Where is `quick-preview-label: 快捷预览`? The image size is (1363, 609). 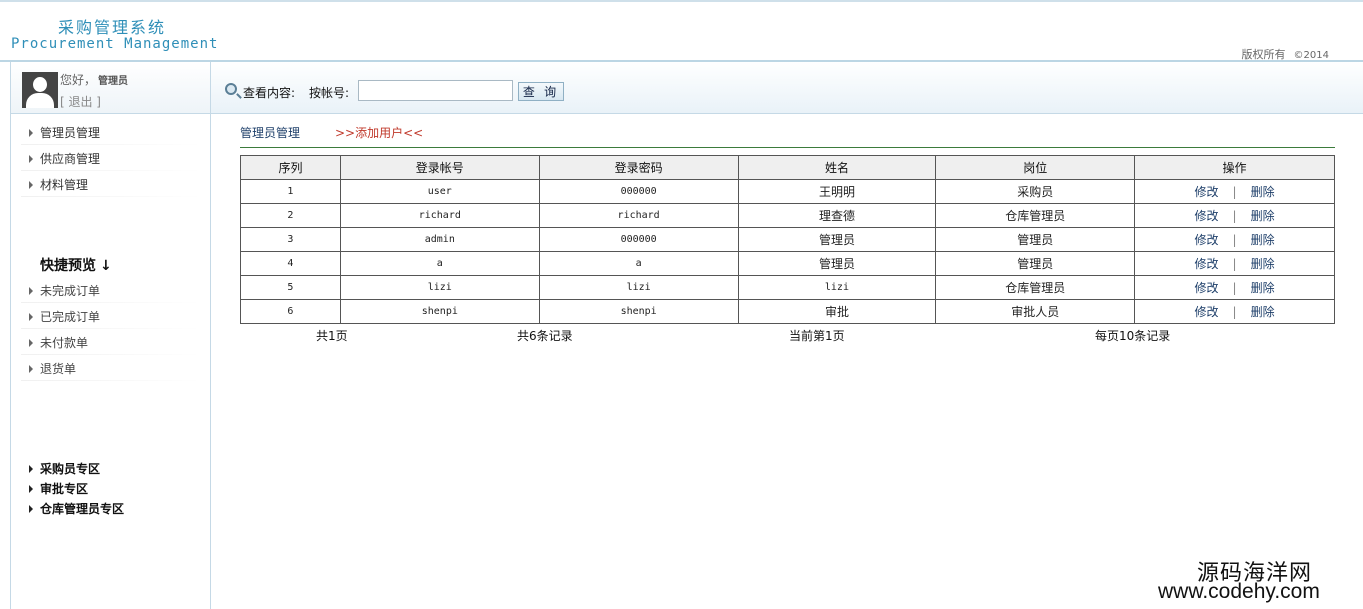
quick-preview-label: 快捷预览 is located at coordinates (68, 266).